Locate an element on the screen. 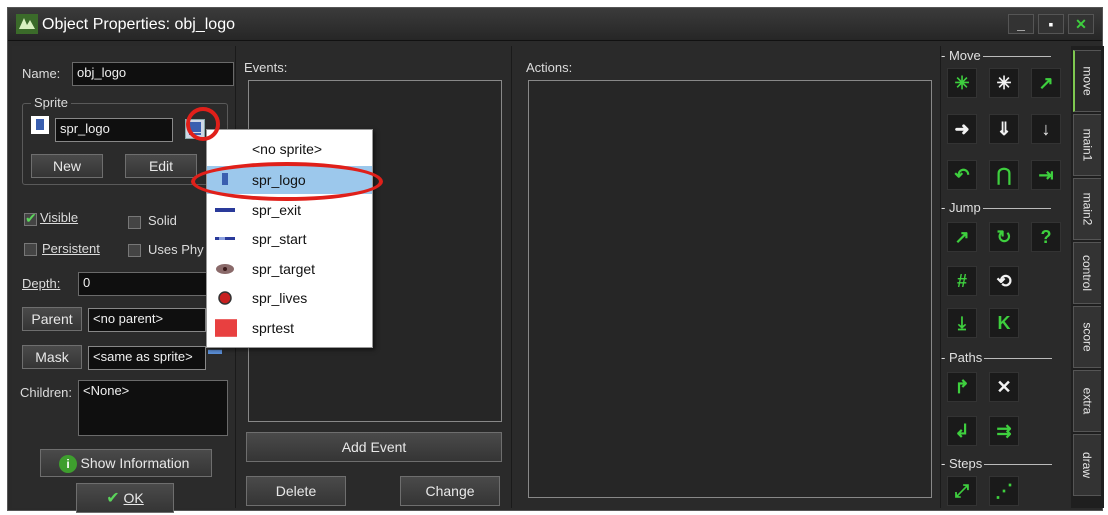  add-event-button: Add Event is located at coordinates (374, 447).